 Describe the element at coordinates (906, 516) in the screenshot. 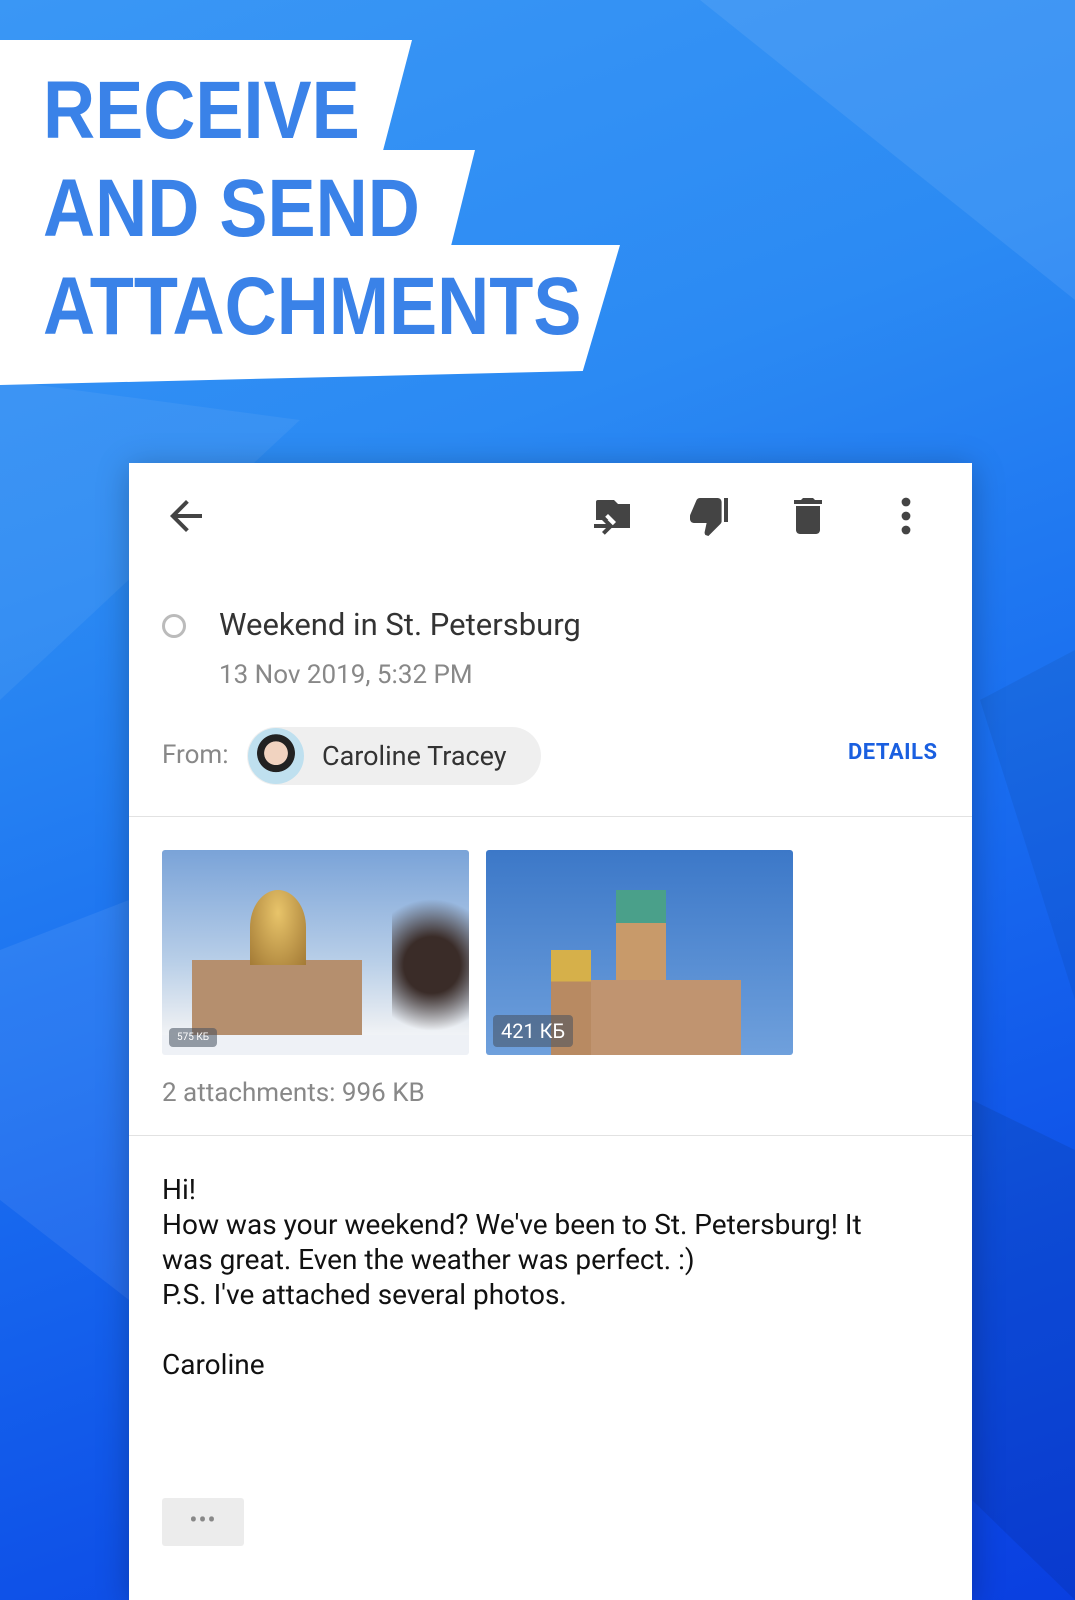

I see `more-vert-icon` at that location.